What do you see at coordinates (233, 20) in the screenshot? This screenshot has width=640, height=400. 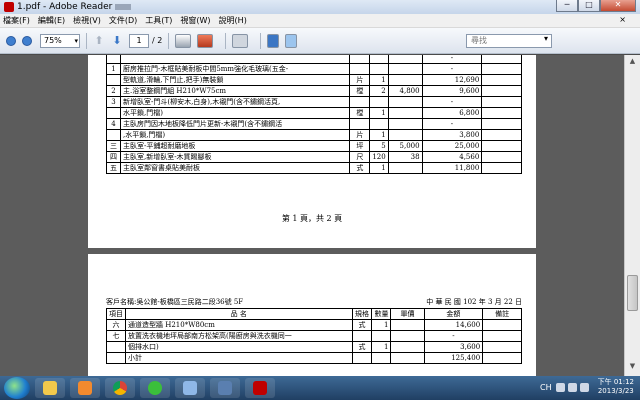 I see `menu-help: 說明(H)` at bounding box center [233, 20].